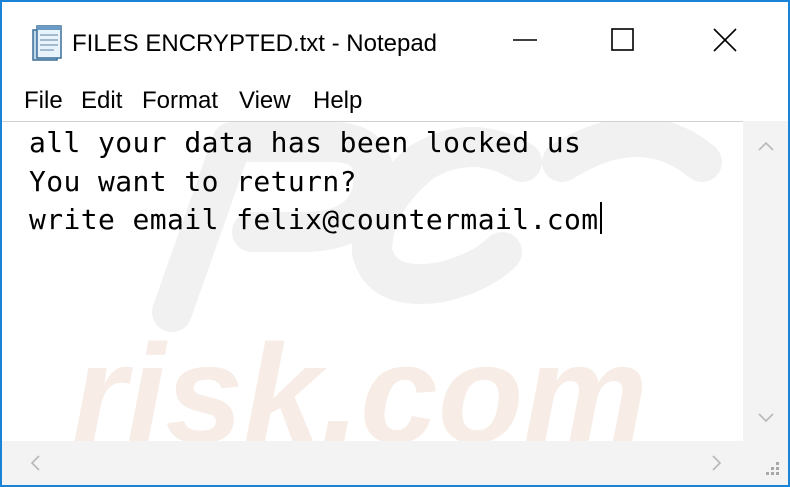 The height and width of the screenshot is (487, 790). I want to click on close-button, so click(725, 42).